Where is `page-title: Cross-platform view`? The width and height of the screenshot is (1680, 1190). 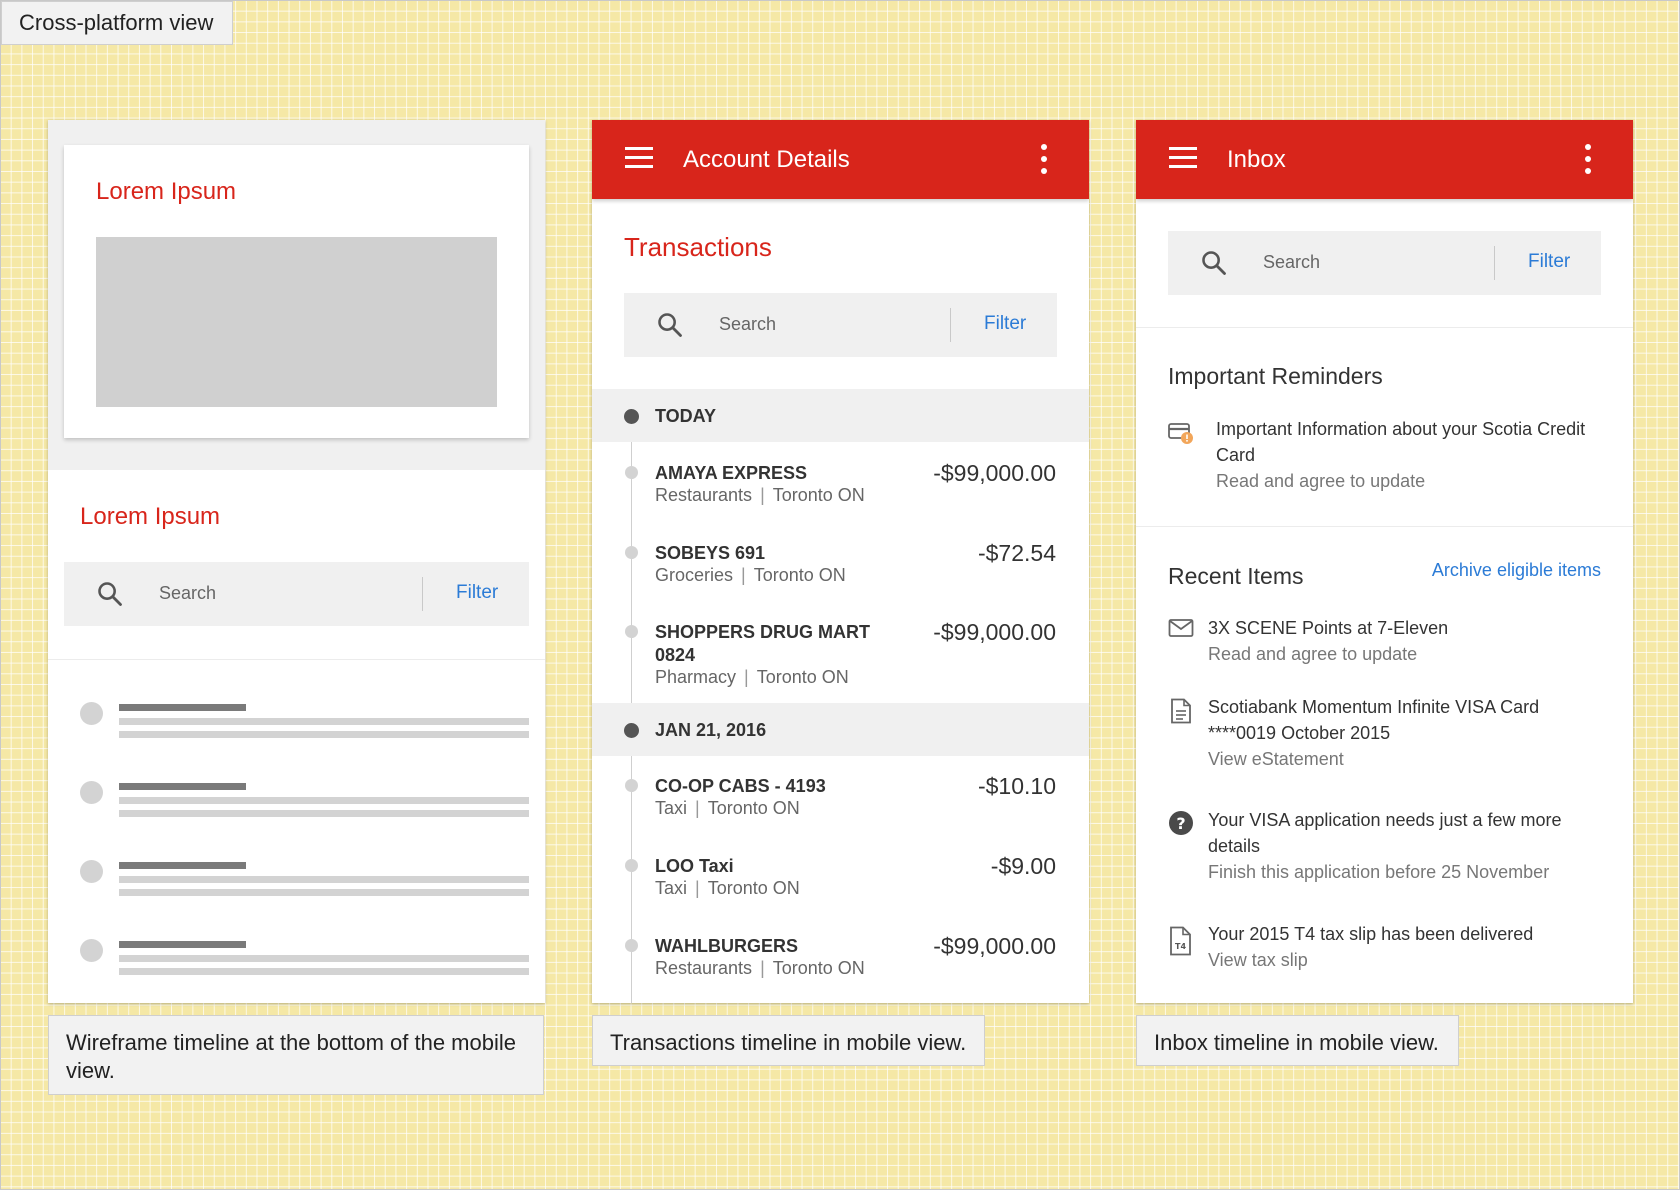 page-title: Cross-platform view is located at coordinates (117, 23).